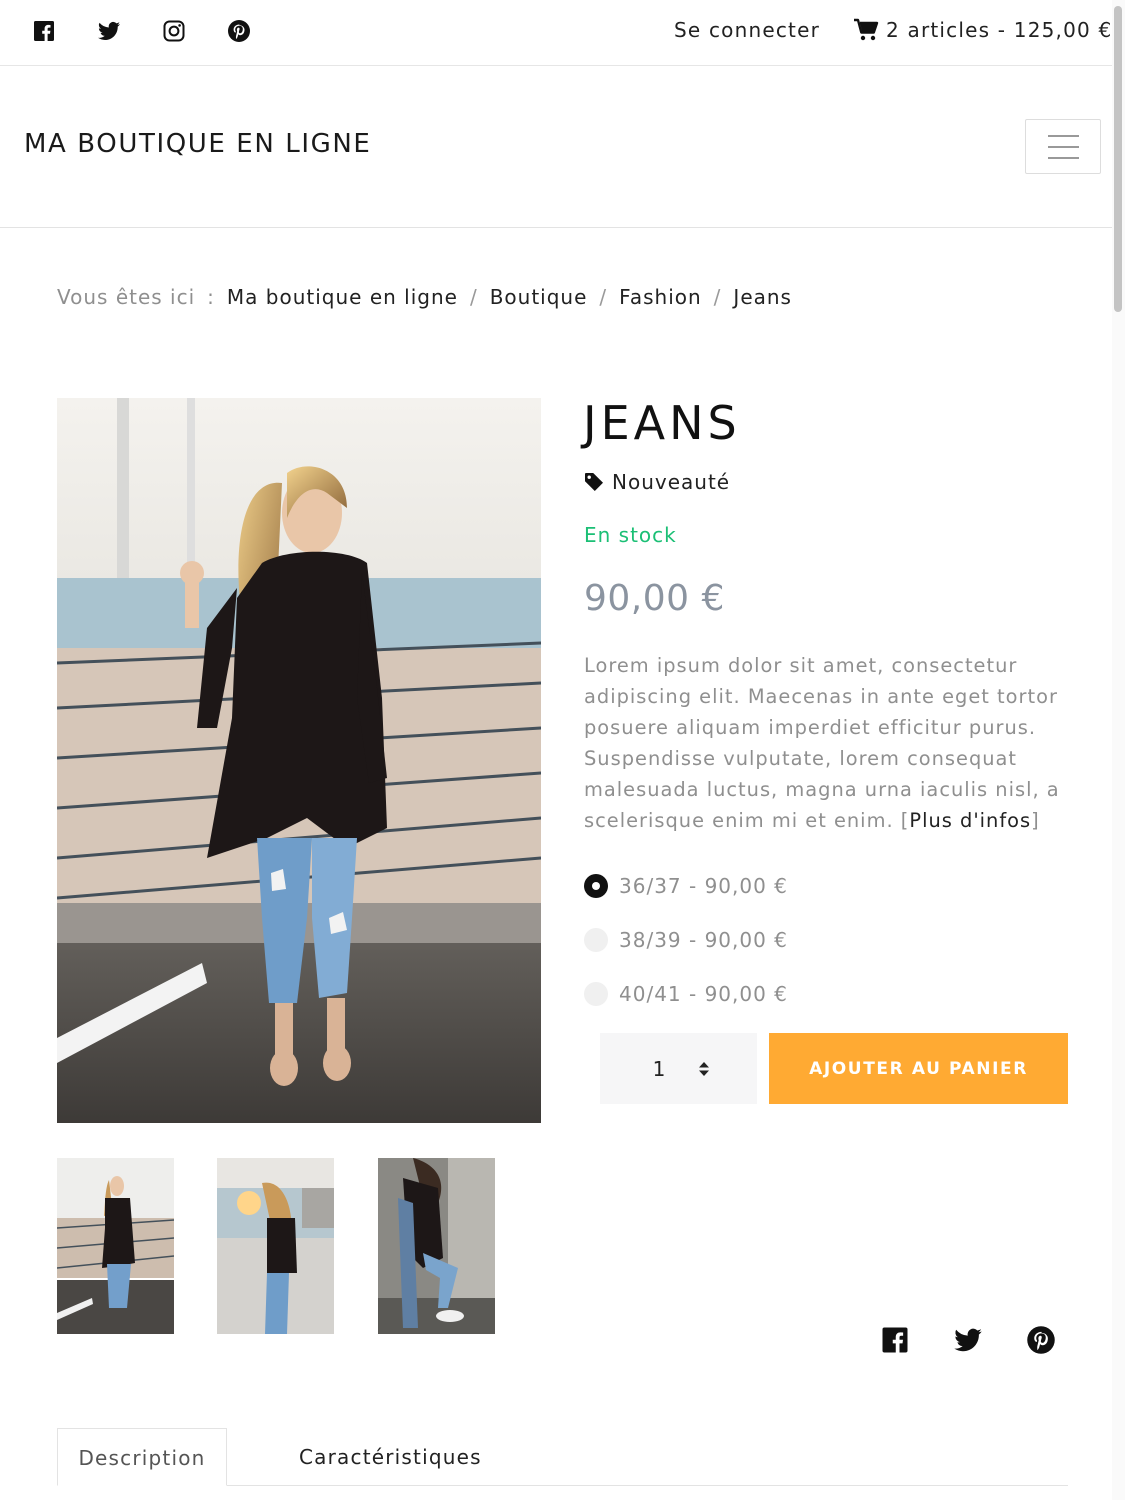 Image resolution: width=1125 pixels, height=1500 pixels. What do you see at coordinates (704, 1069) in the screenshot?
I see `spinner-arrows-icon` at bounding box center [704, 1069].